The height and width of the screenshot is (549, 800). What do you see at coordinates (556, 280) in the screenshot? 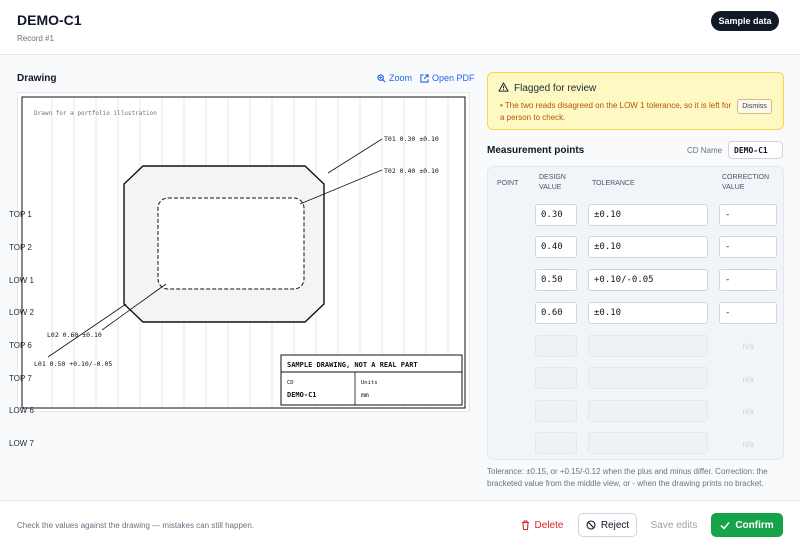
I see `design-value-input: 0.50` at bounding box center [556, 280].